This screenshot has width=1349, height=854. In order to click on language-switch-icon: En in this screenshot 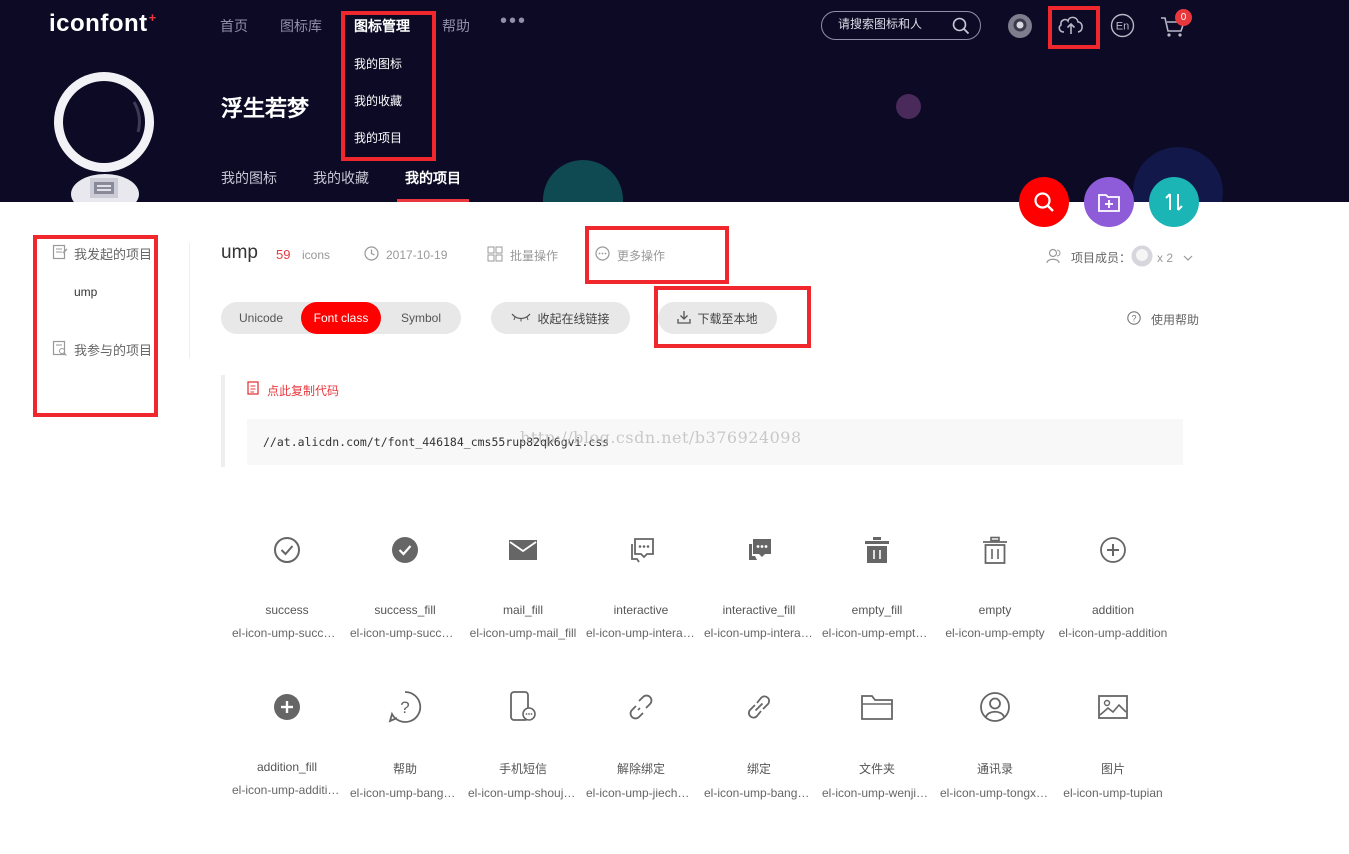, I will do `click(1122, 28)`.